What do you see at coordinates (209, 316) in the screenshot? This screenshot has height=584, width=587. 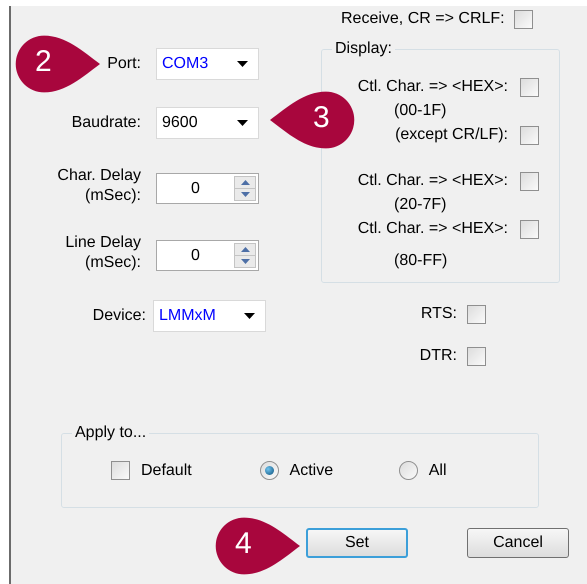 I see `dropdown: LMMxM` at bounding box center [209, 316].